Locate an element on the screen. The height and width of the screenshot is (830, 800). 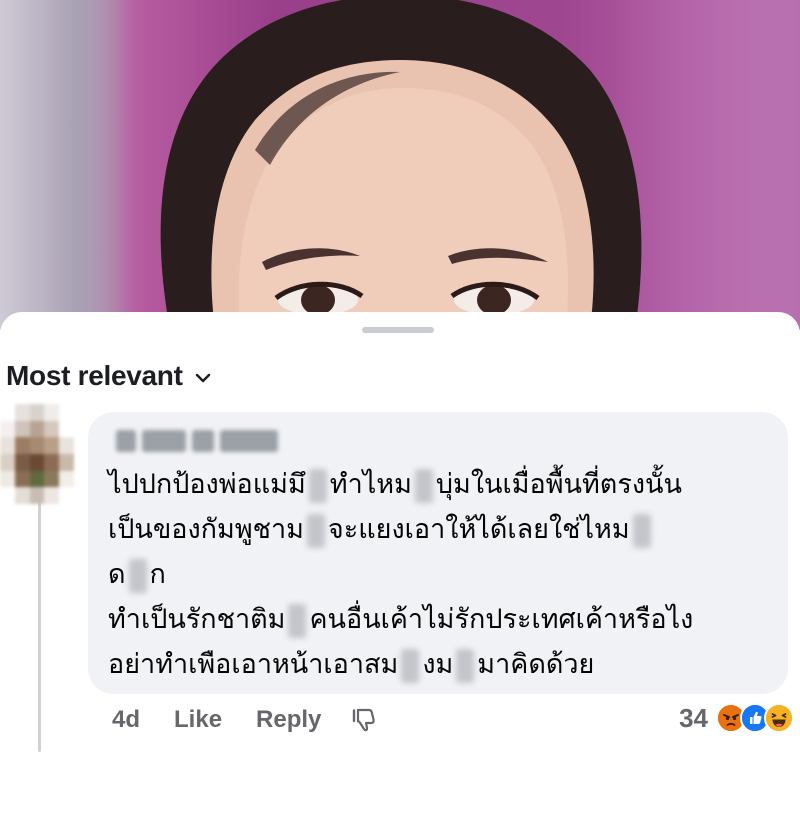
reaction-count: 34 is located at coordinates (693, 717).